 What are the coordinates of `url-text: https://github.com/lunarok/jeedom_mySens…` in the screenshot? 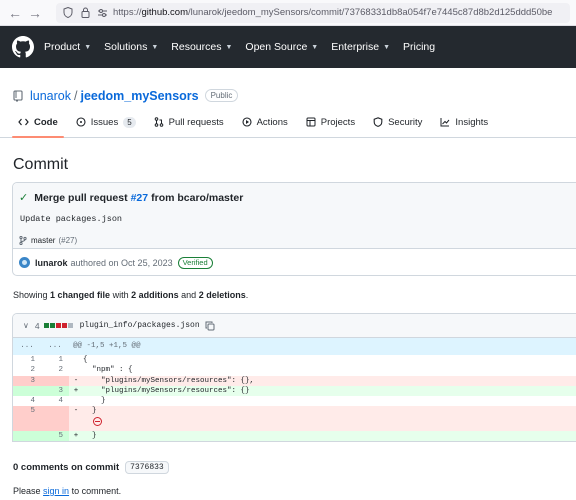 It's located at (333, 12).